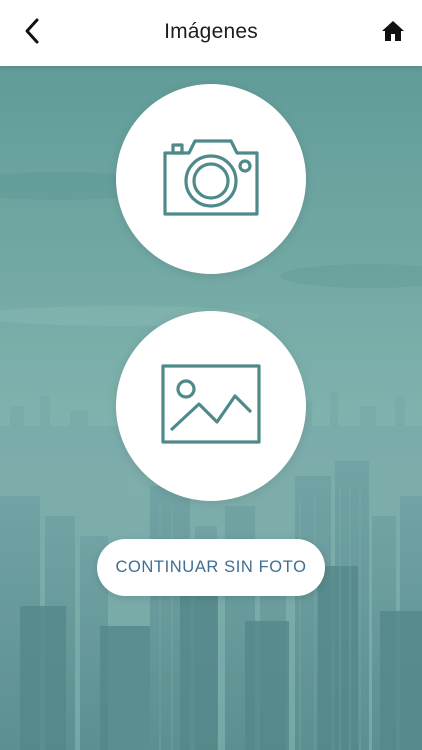 This screenshot has width=422, height=750. I want to click on take-photo-button, so click(211, 179).